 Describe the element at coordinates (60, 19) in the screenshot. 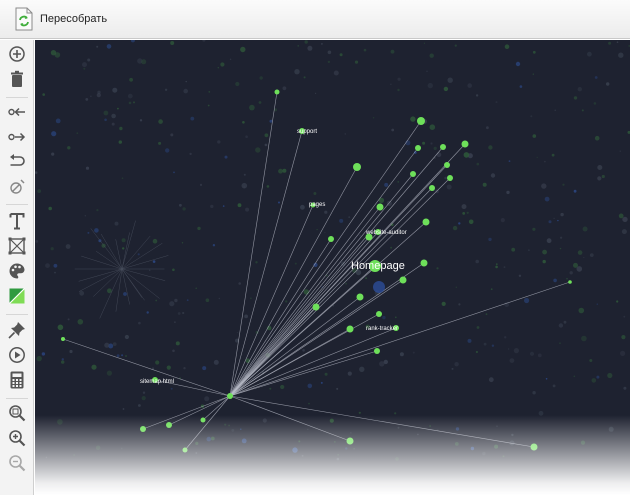

I see `rebuild-button: Пересобрать` at that location.